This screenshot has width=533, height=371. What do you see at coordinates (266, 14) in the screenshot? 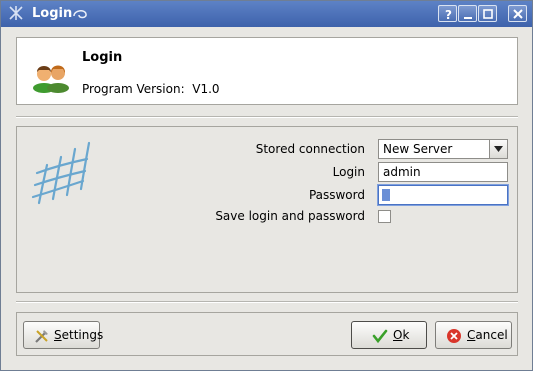
I see `title-bar: Login ?` at bounding box center [266, 14].